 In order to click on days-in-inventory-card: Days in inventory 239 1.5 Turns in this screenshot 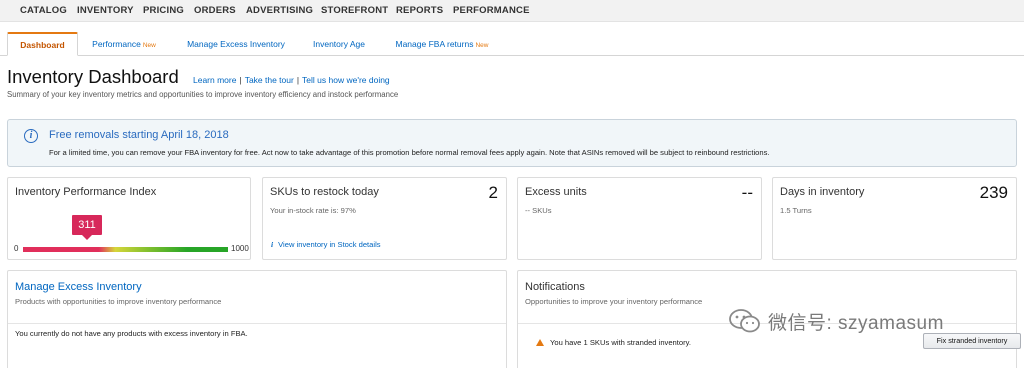, I will do `click(894, 218)`.